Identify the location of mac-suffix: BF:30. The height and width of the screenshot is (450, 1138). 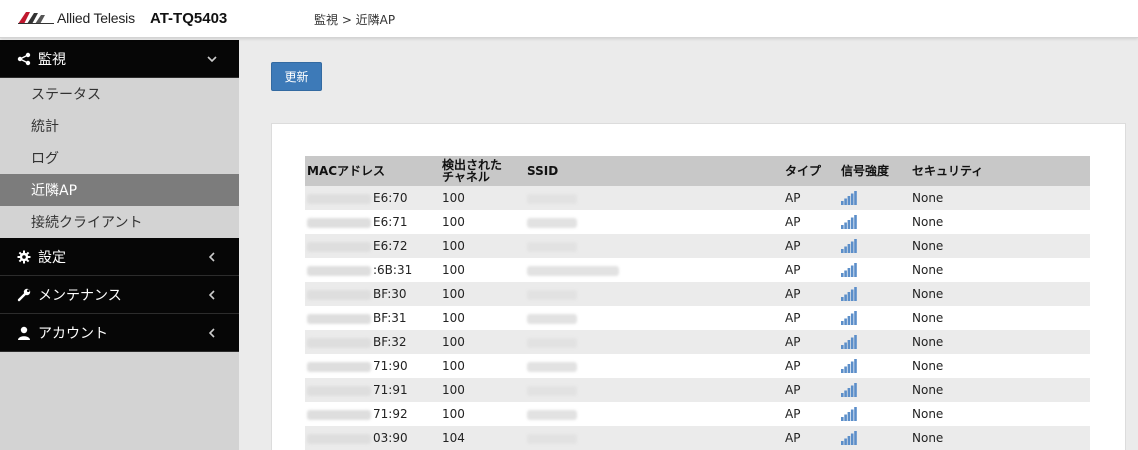
(390, 294).